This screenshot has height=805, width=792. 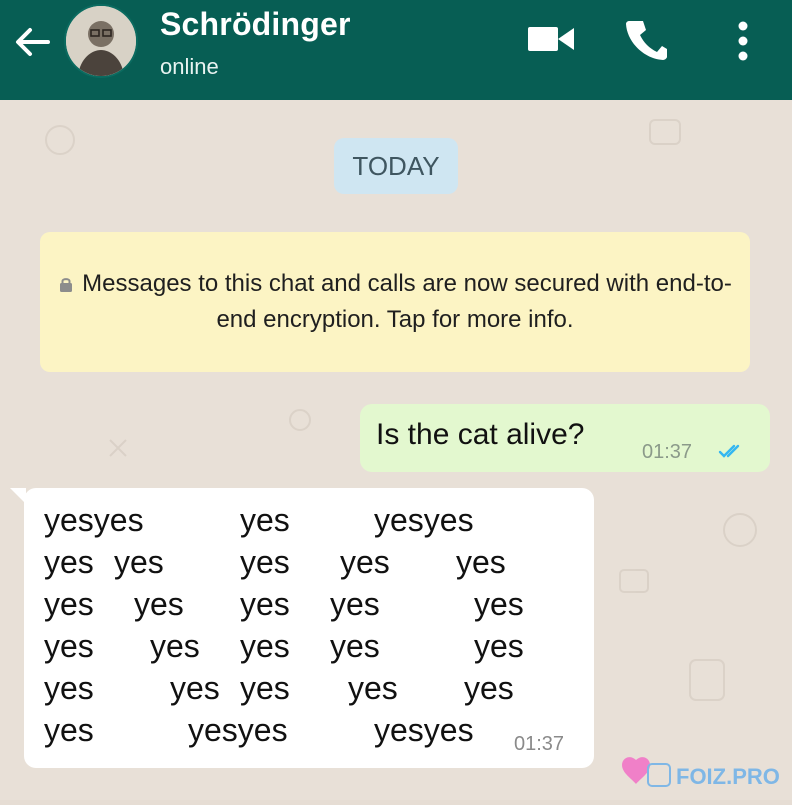 What do you see at coordinates (551, 39) in the screenshot?
I see `video-camera-icon` at bounding box center [551, 39].